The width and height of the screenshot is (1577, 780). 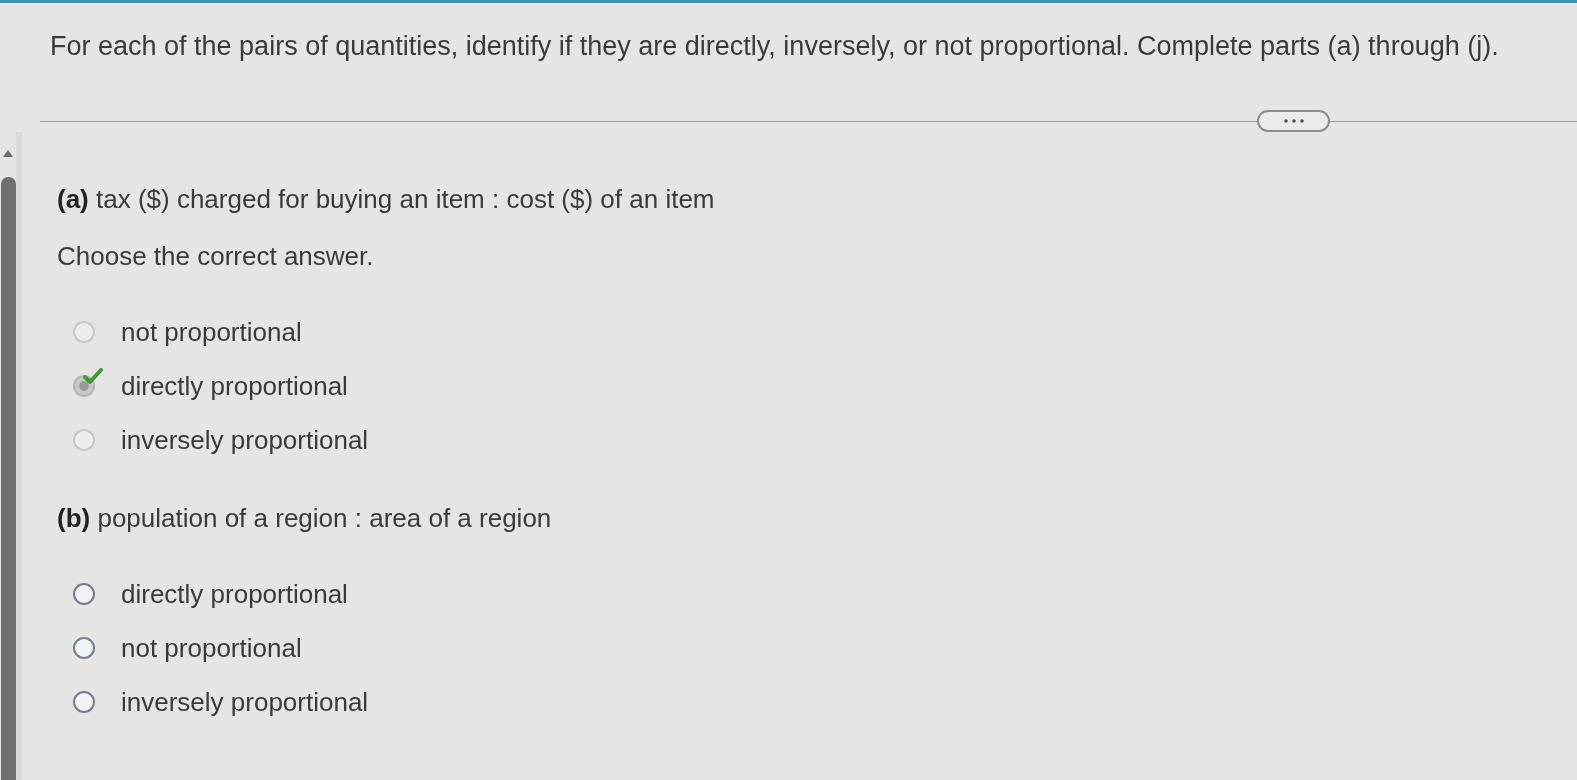 I want to click on expand-button, so click(x=1293, y=121).